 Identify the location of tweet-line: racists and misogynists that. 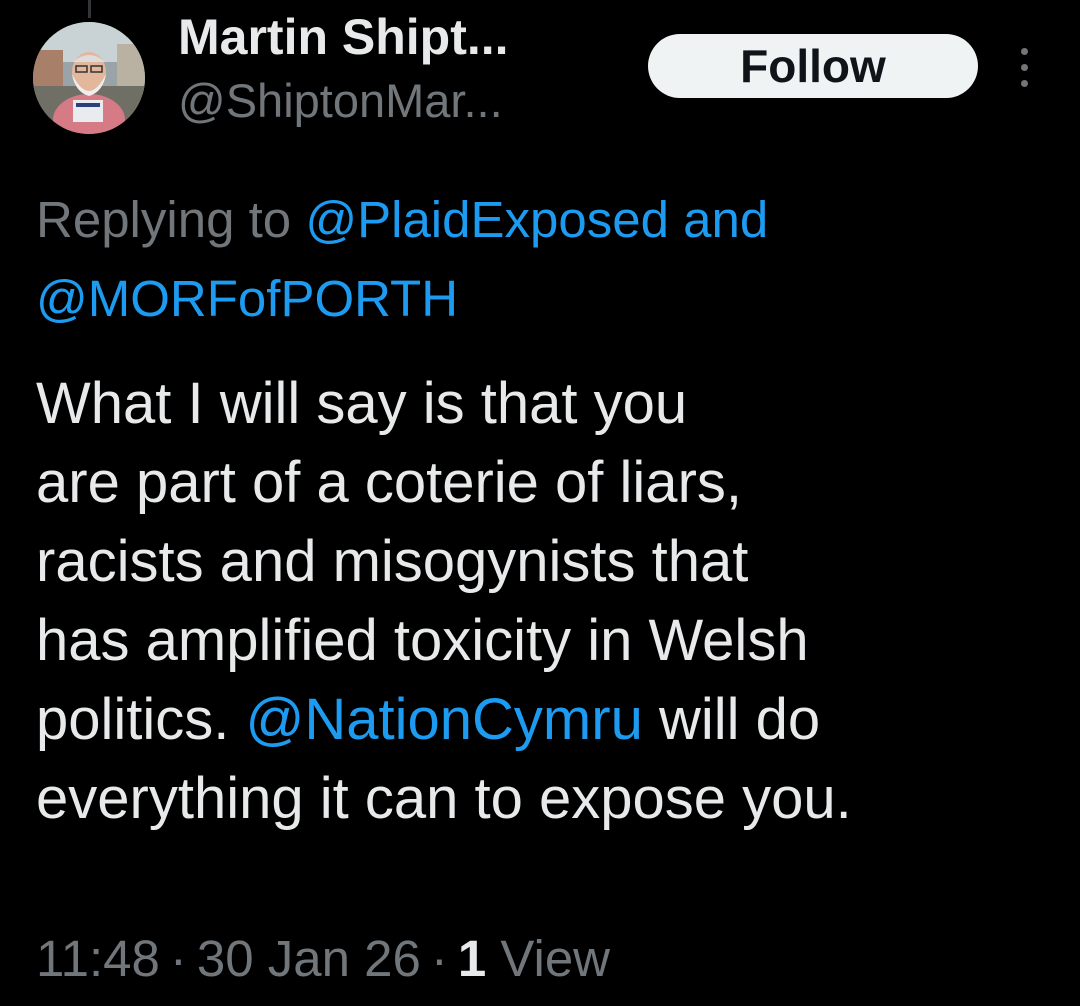
(392, 561).